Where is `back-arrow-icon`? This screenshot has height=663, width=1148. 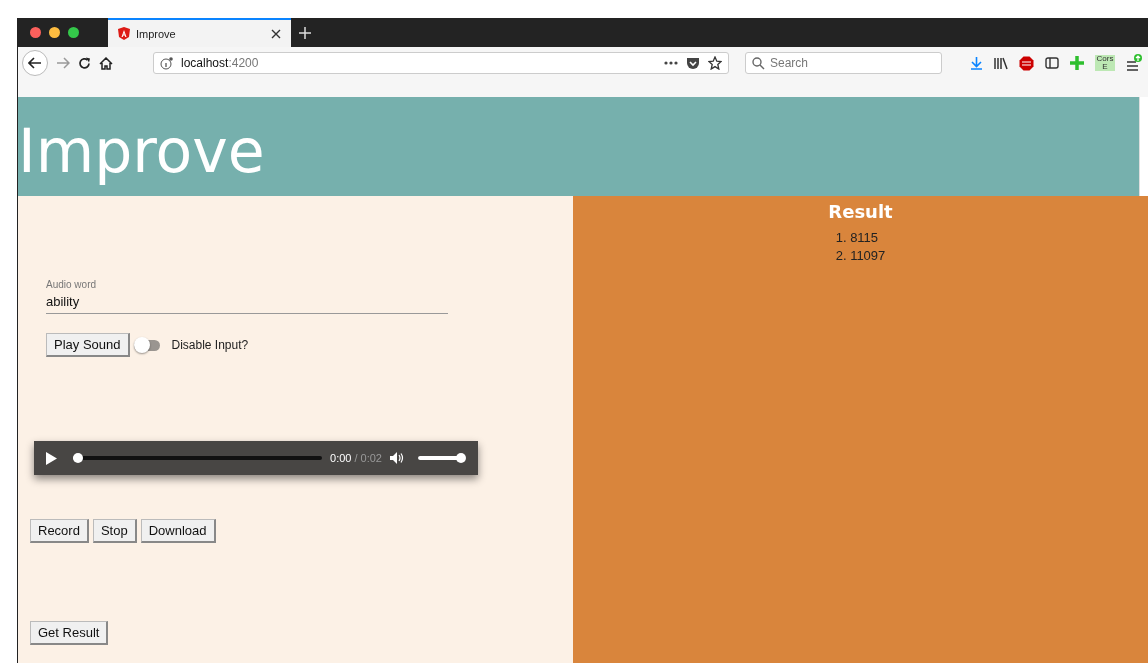
back-arrow-icon is located at coordinates (35, 63).